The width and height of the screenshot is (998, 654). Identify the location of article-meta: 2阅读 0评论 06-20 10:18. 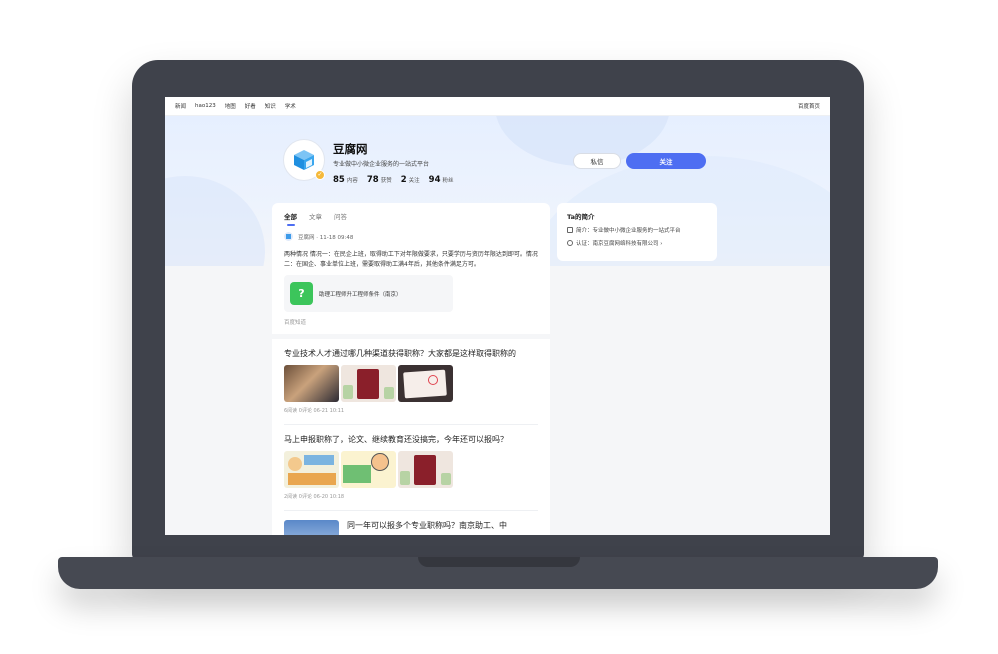
(314, 497).